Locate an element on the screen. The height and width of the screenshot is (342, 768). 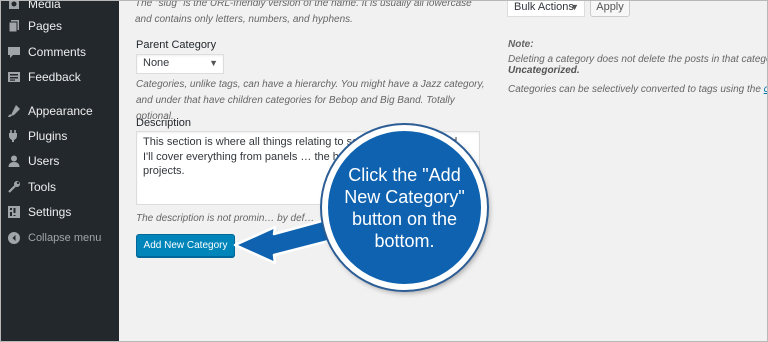
sidebar-item-label: Comments is located at coordinates (57, 52).